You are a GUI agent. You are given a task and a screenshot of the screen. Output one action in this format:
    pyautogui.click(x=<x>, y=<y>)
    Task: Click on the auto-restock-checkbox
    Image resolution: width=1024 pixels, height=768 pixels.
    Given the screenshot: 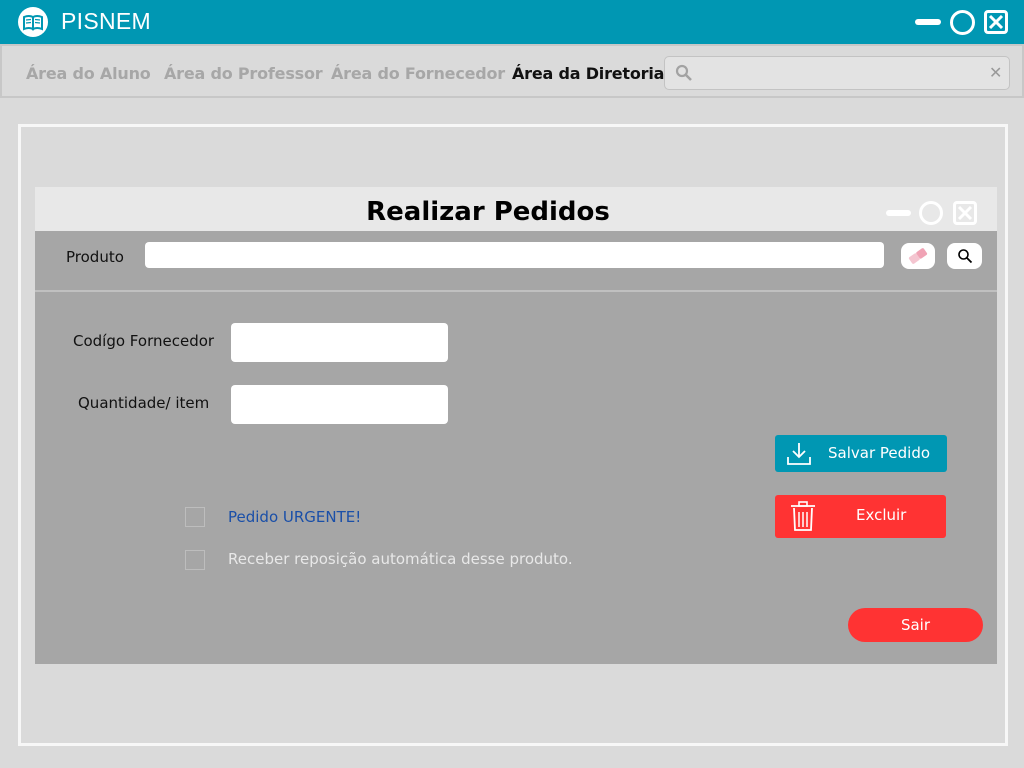 What is the action you would take?
    pyautogui.click(x=195, y=560)
    